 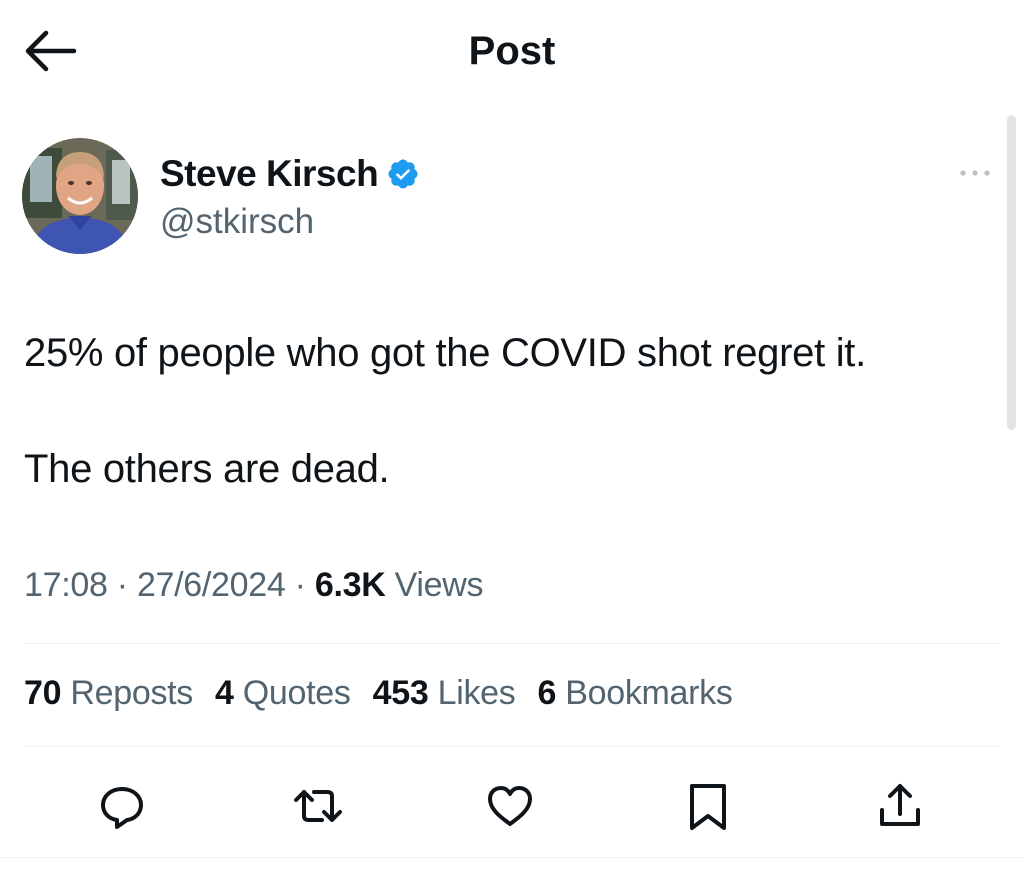 I want to click on repost-button, so click(x=318, y=806).